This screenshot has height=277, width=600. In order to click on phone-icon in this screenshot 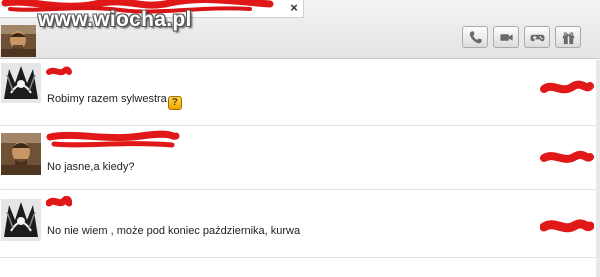, I will do `click(475, 36)`.